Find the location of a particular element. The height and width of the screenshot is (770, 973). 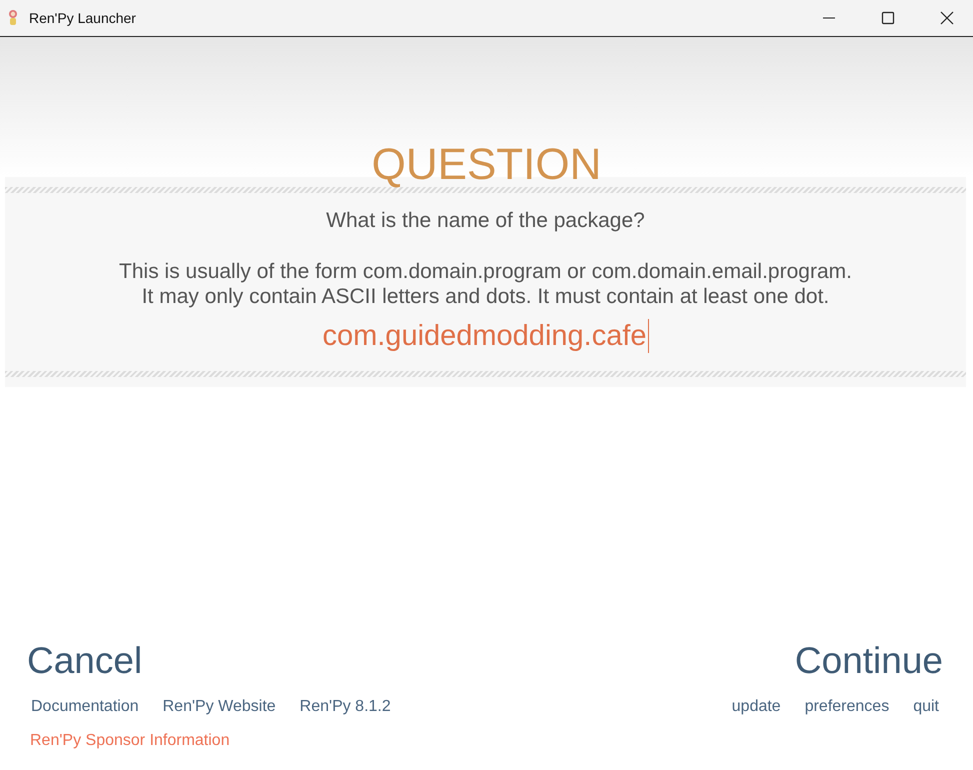

question-heading: QUESTION is located at coordinates (487, 165).